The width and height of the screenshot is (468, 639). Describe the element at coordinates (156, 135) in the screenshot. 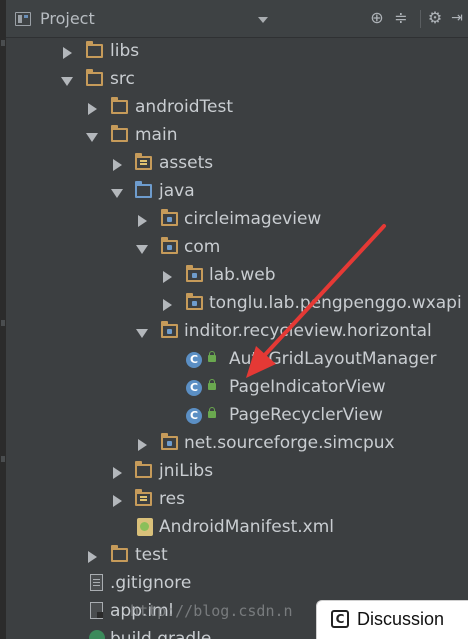

I see `tree-item-label: main` at that location.